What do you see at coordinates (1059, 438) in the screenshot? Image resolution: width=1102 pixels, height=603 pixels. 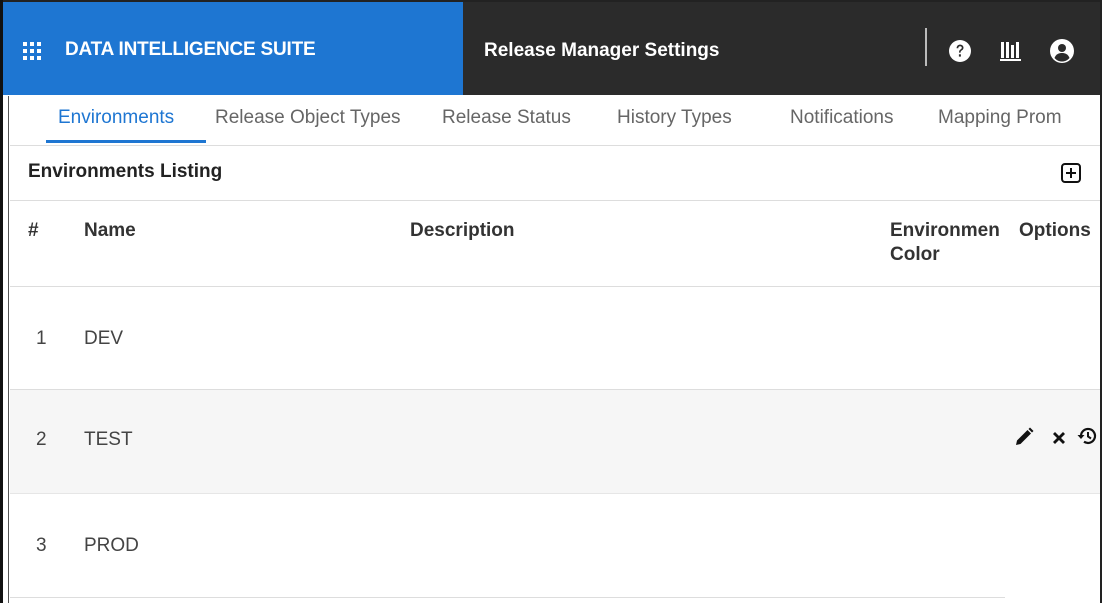 I see `delete-close-icon` at bounding box center [1059, 438].